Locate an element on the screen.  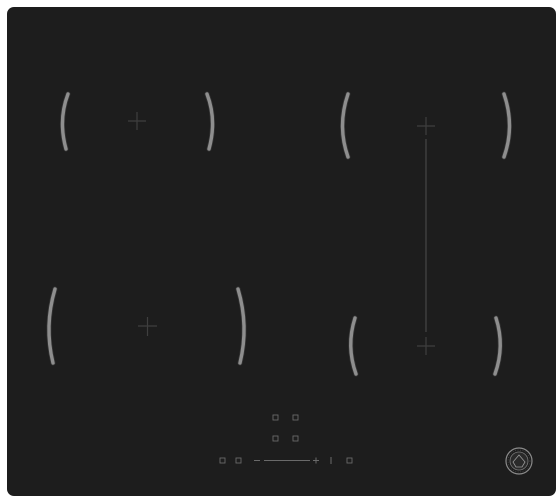
zone-select-button-front-left is located at coordinates (275, 438).